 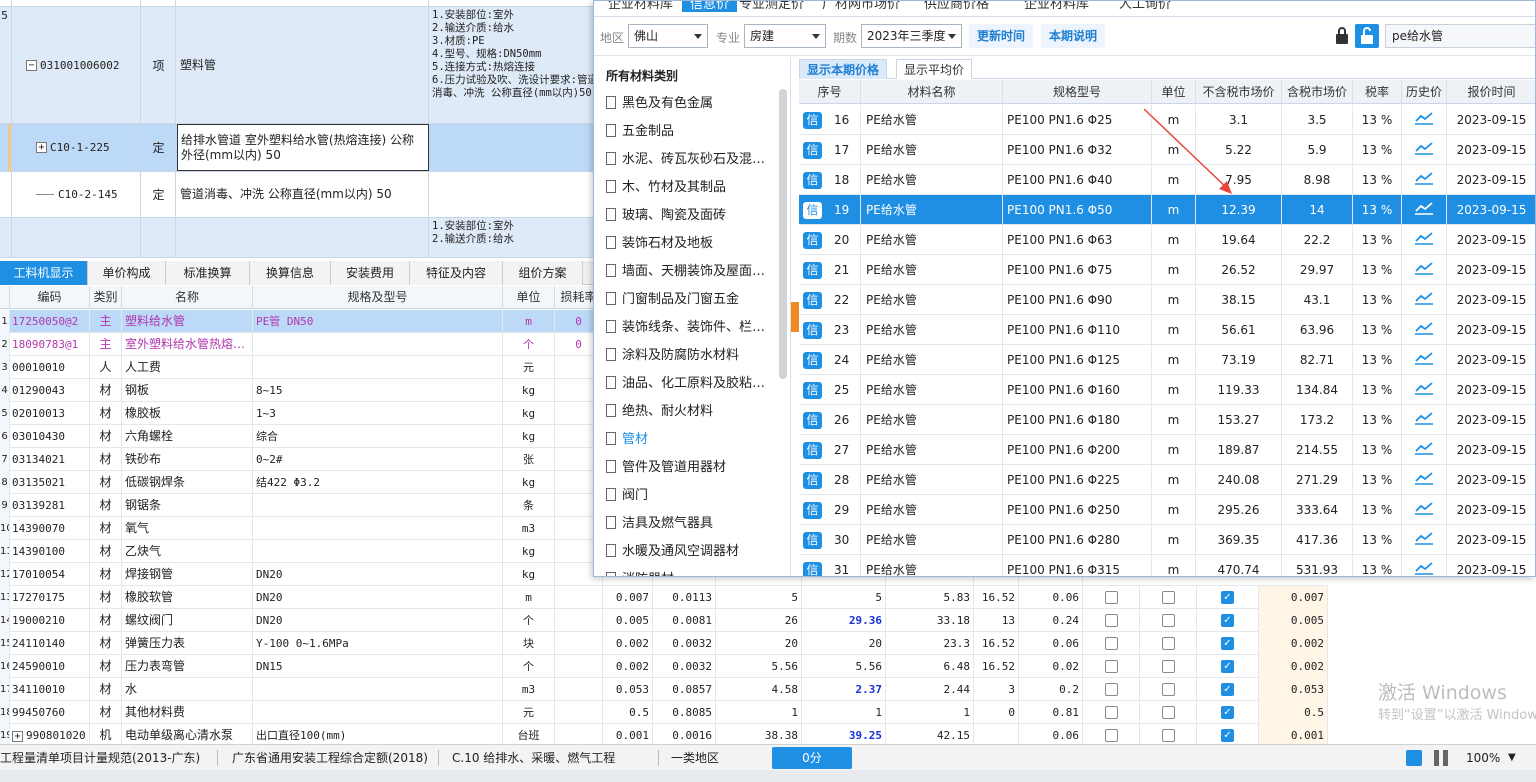 I want to click on region-select: 佛山, so click(x=668, y=36).